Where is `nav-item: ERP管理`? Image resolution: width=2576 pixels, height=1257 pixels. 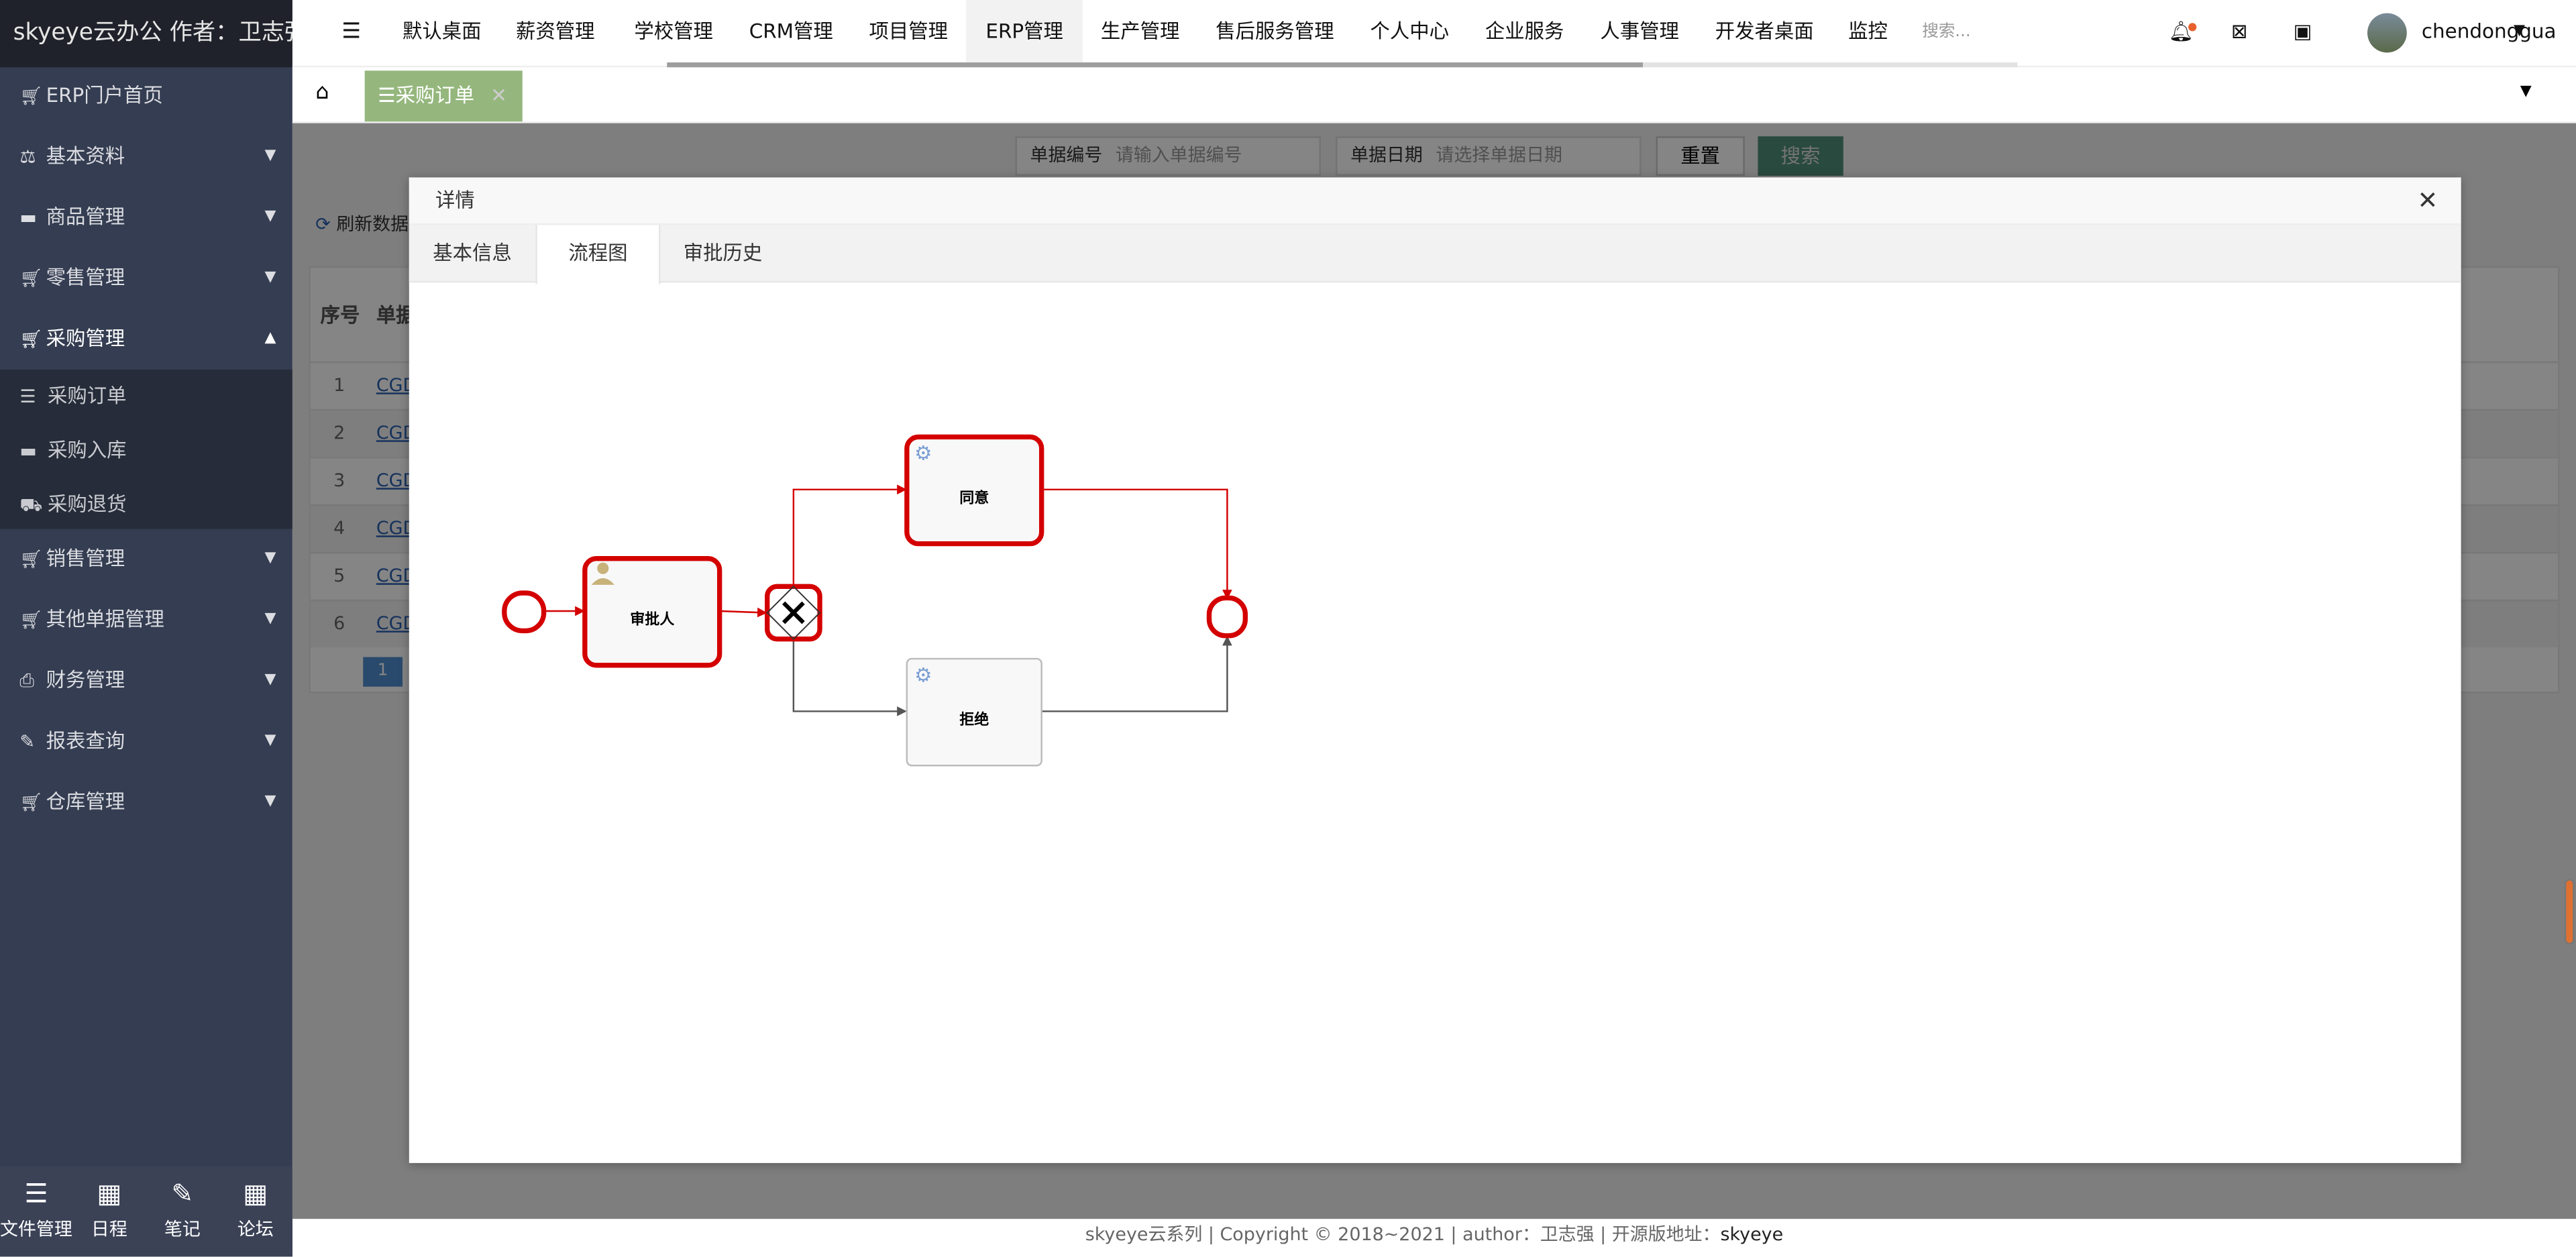 nav-item: ERP管理 is located at coordinates (1024, 32).